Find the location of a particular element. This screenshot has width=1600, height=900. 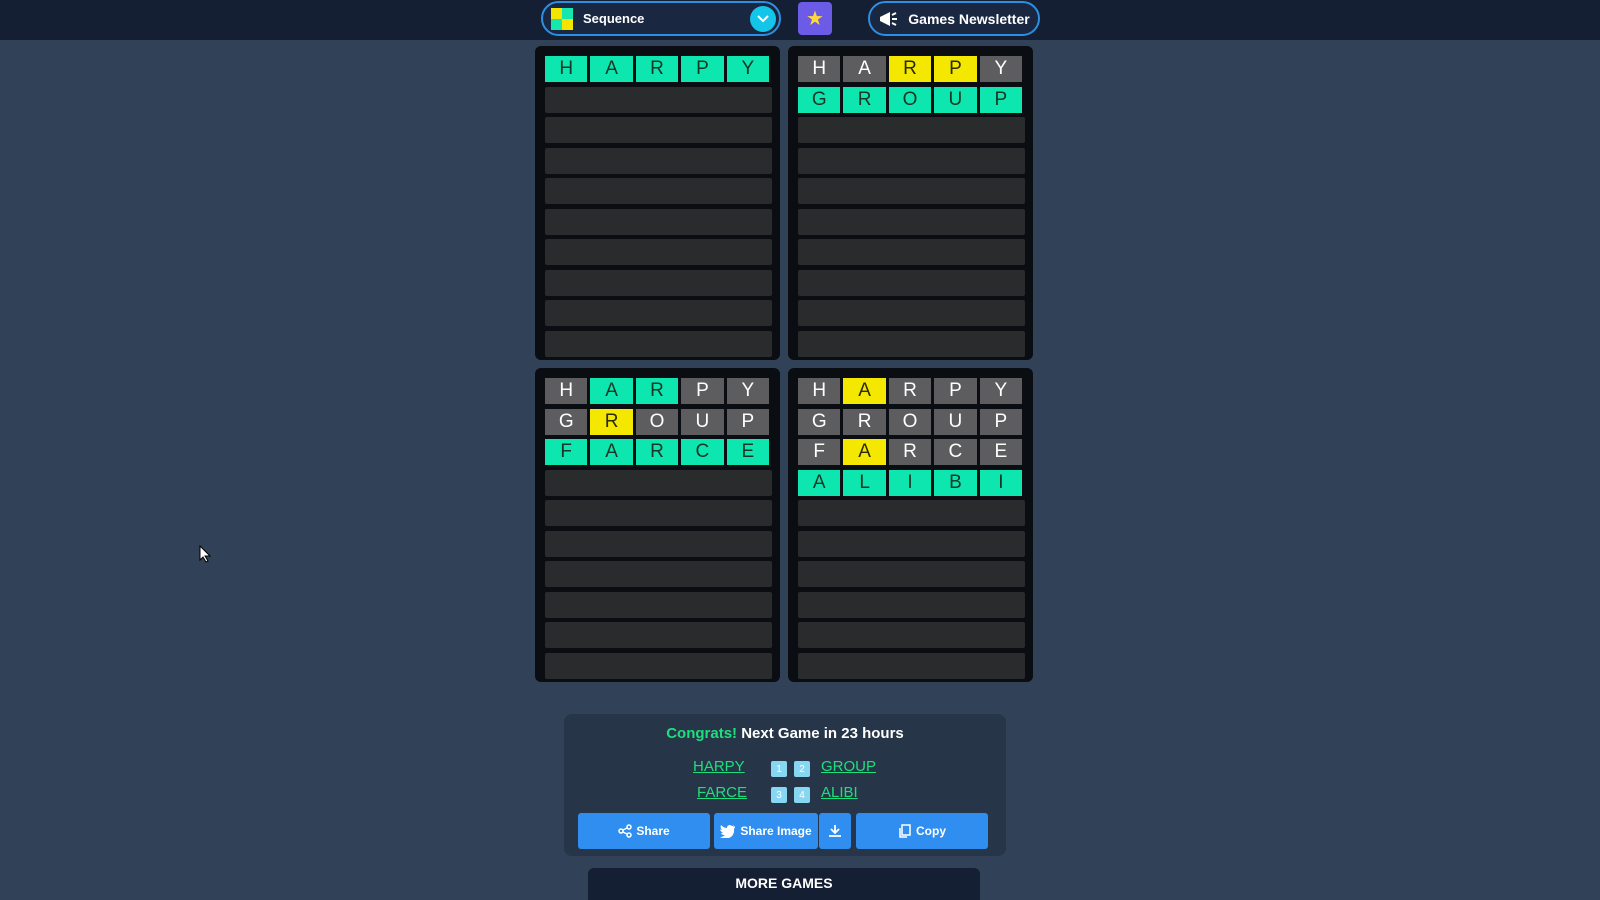

share-button: Share is located at coordinates (644, 831).